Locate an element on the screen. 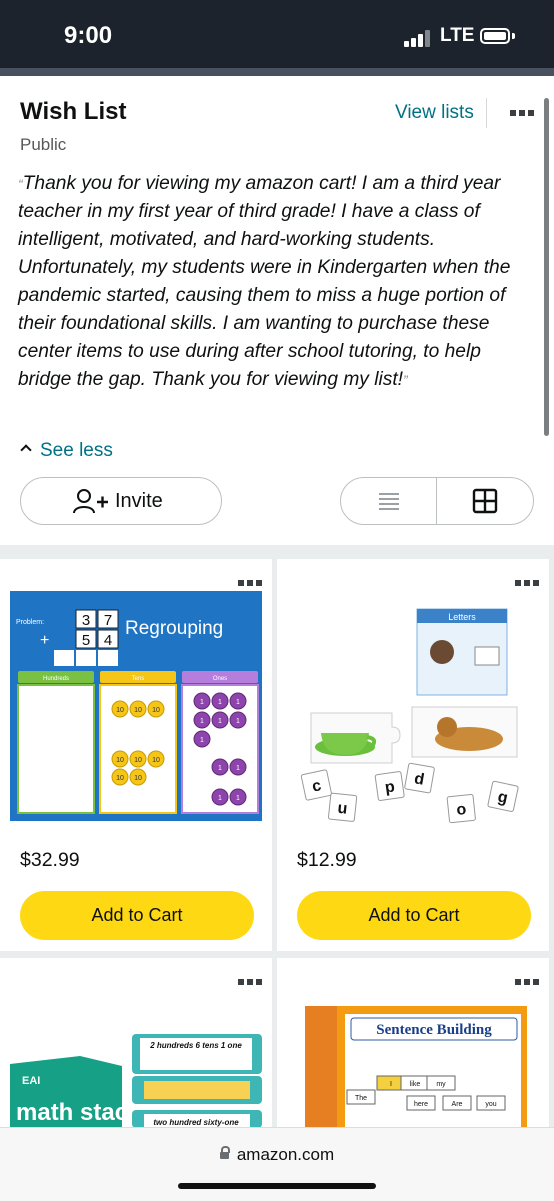 This screenshot has width=554, height=1201. product-image: Letters cu p d o g is located at coordinates (413, 712).